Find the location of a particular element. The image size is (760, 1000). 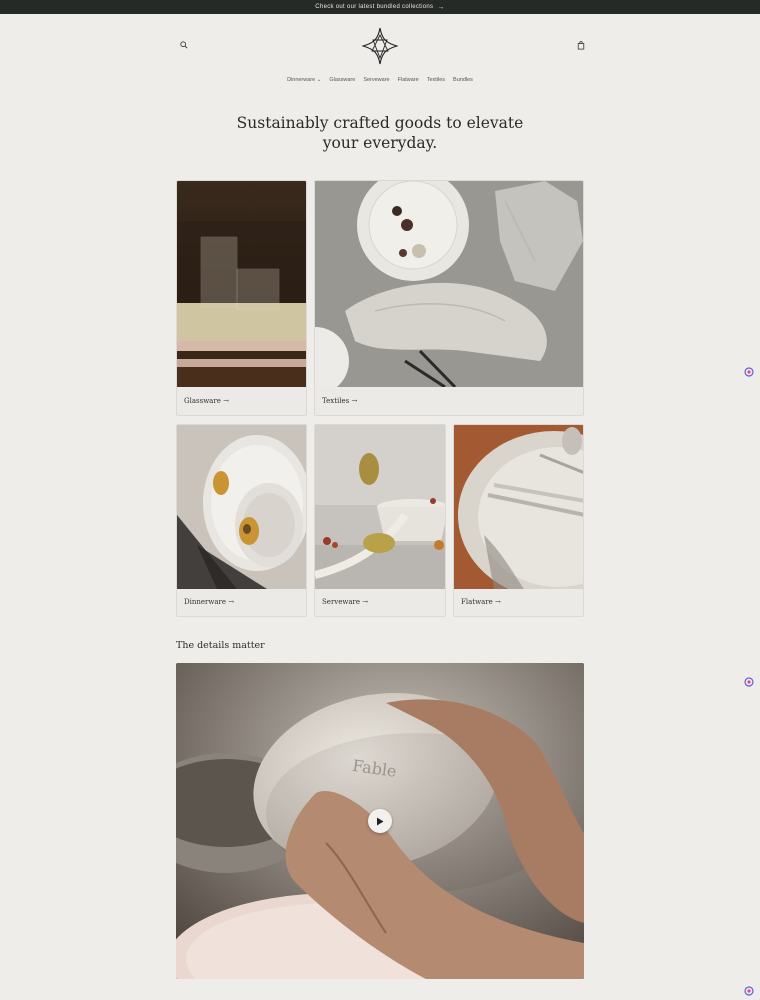

collection-label-glassware: Glassware → is located at coordinates (206, 401).